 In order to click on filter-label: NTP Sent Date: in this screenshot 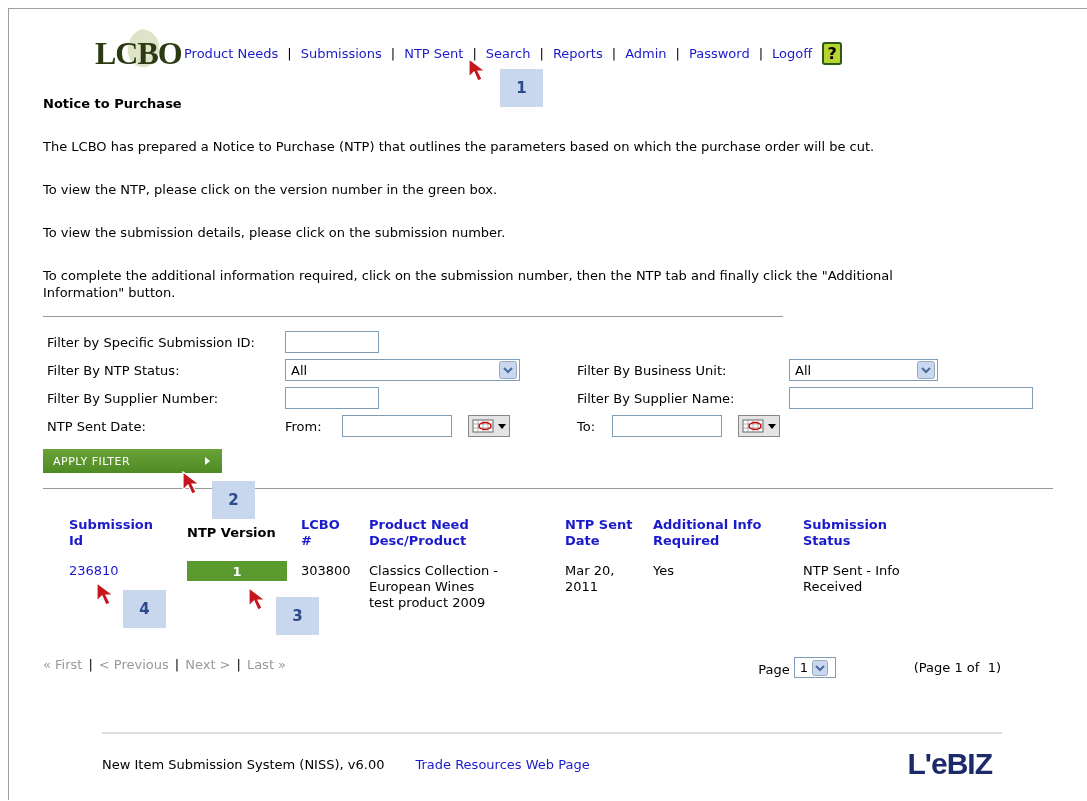, I will do `click(97, 426)`.